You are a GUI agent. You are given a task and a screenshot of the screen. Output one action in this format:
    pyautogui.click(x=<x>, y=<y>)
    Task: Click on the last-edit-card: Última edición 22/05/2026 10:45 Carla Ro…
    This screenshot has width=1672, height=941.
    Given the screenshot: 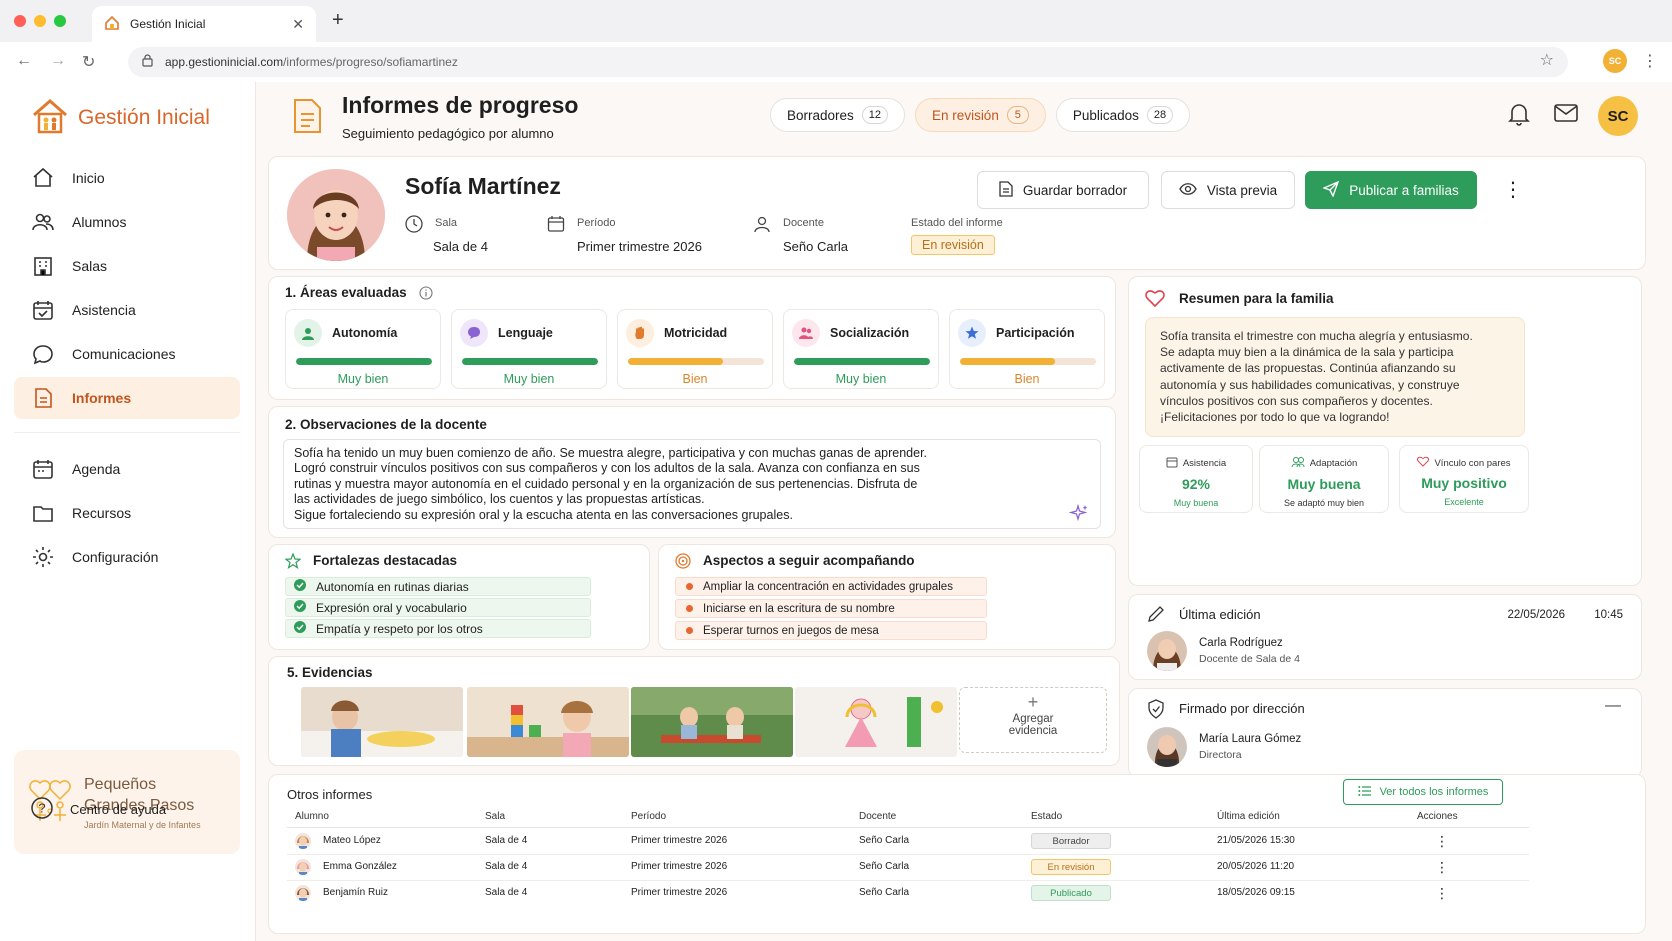 What is the action you would take?
    pyautogui.click(x=1385, y=637)
    